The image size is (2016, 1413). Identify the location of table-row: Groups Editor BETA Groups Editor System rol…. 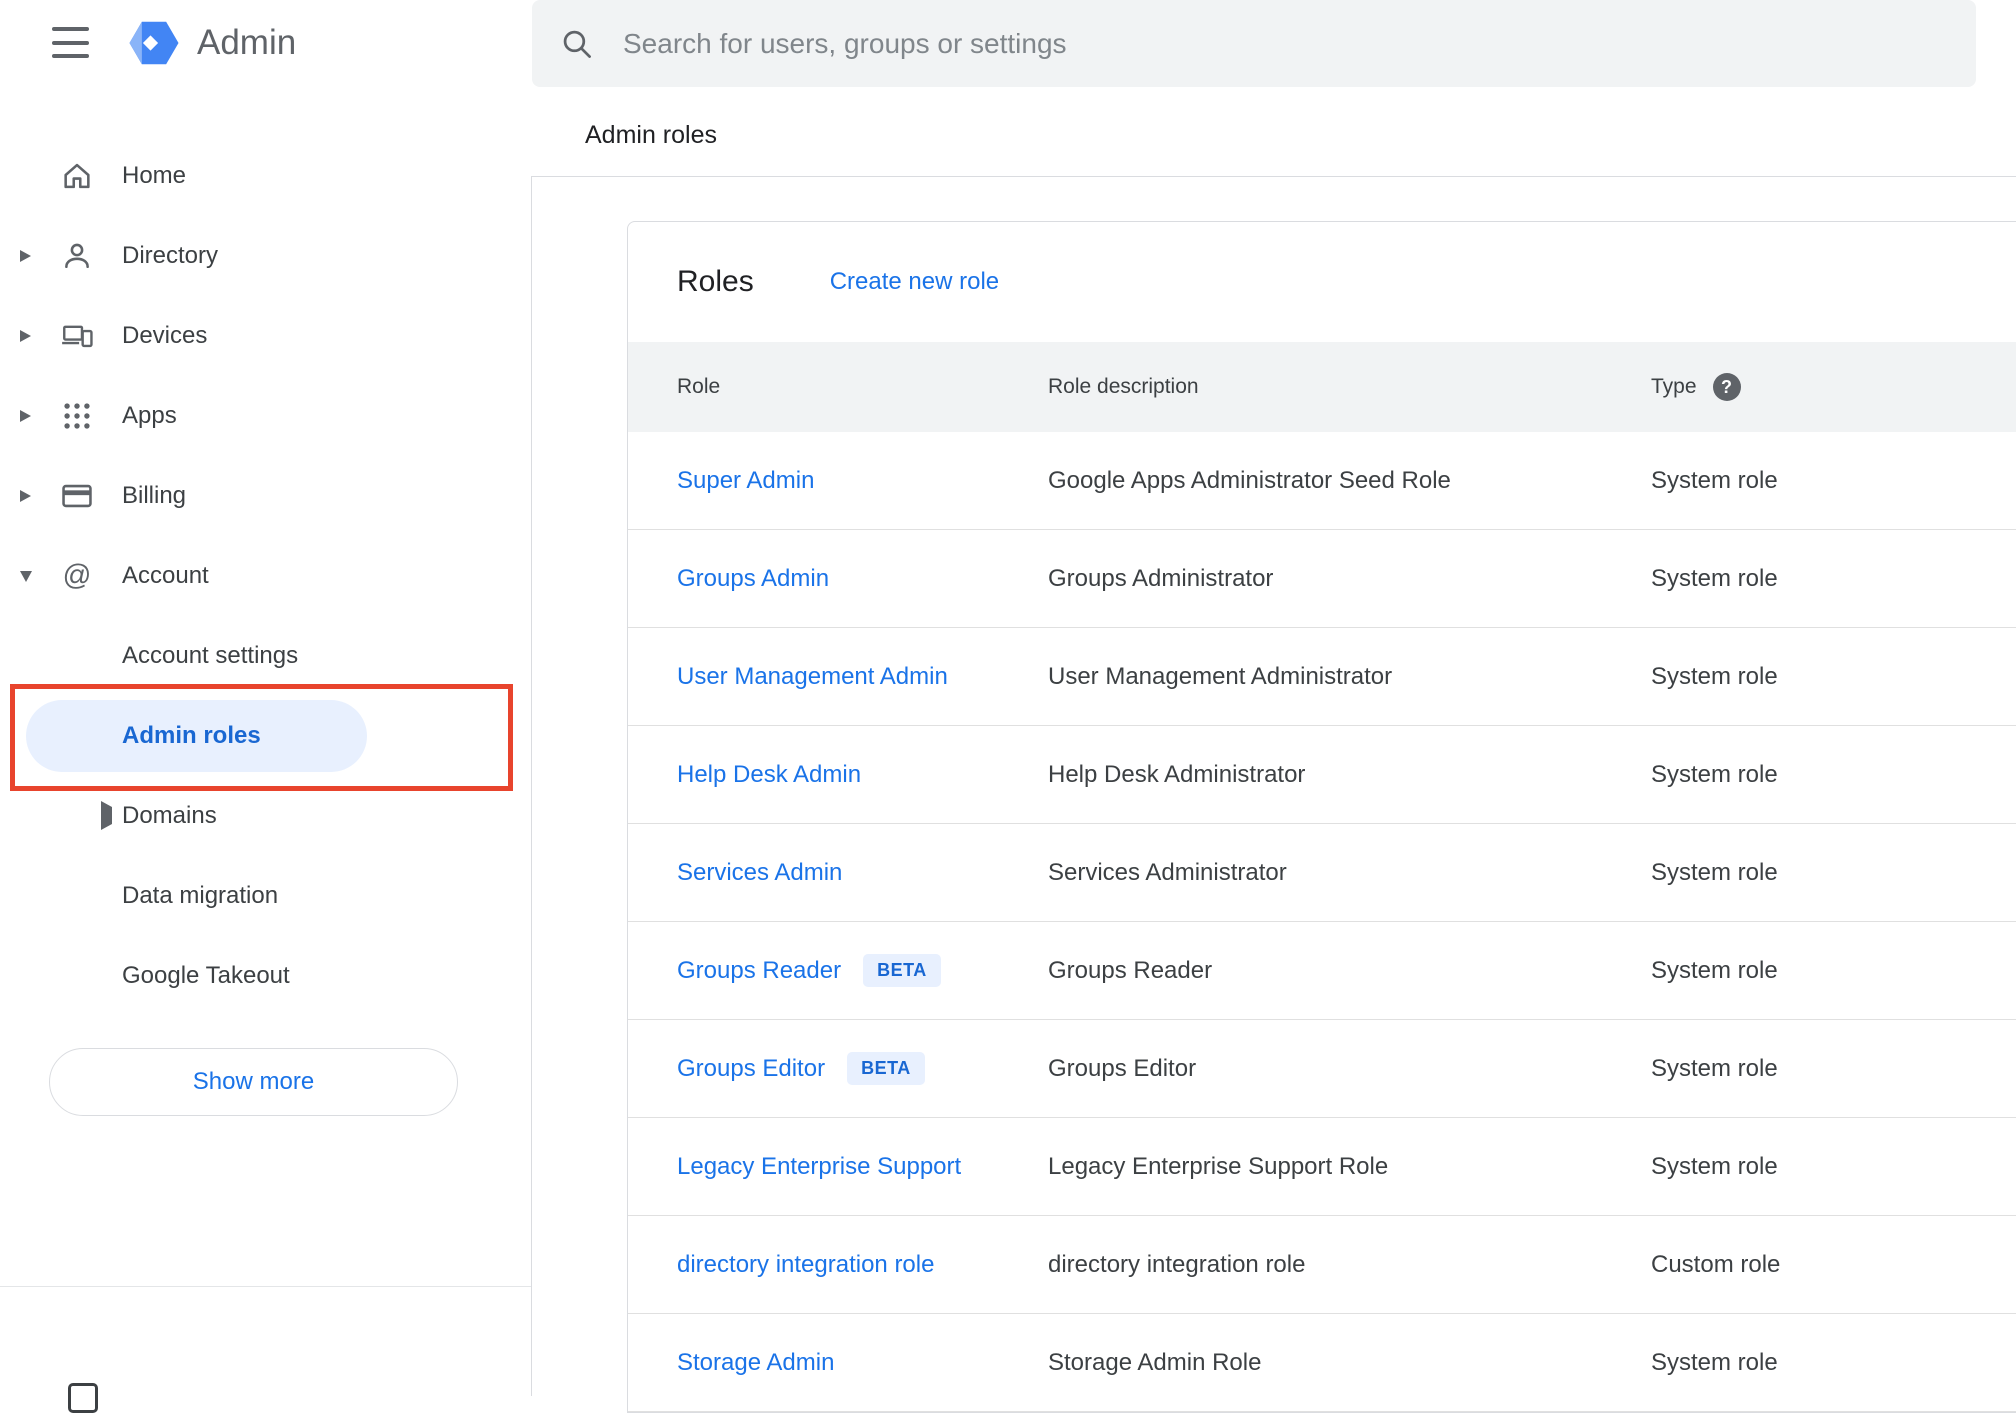
(1322, 1069).